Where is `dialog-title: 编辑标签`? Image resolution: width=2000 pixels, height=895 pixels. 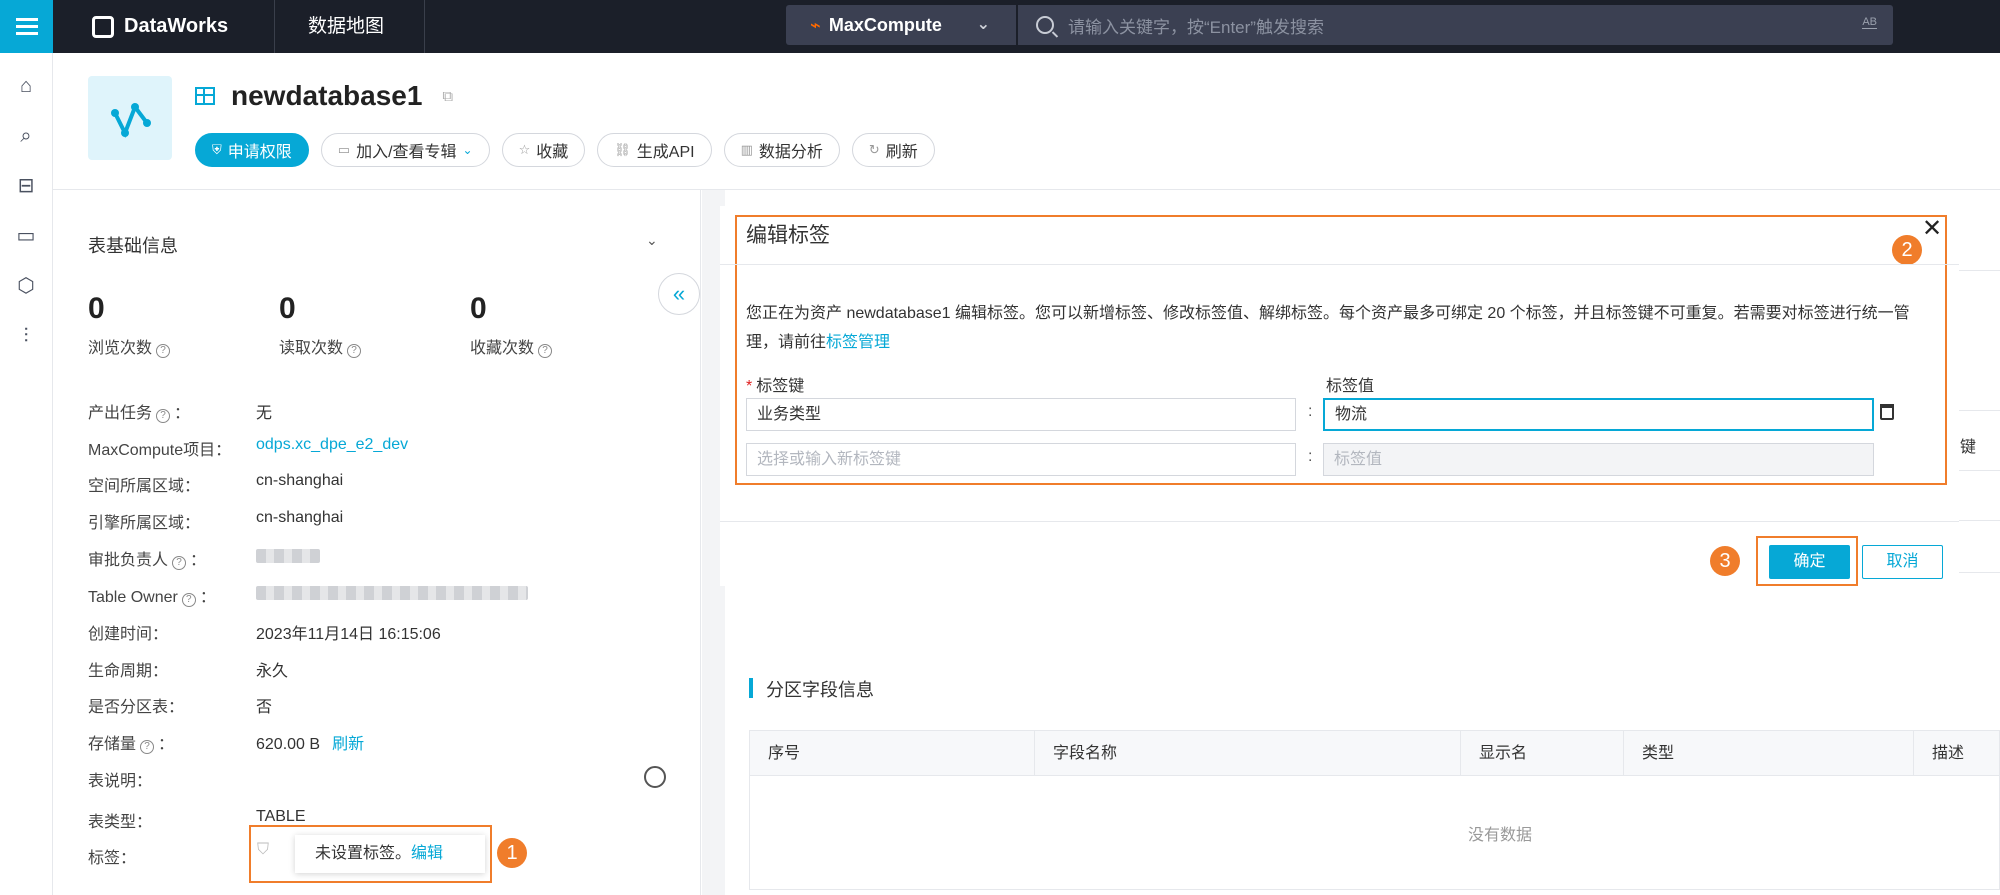 dialog-title: 编辑标签 is located at coordinates (788, 235).